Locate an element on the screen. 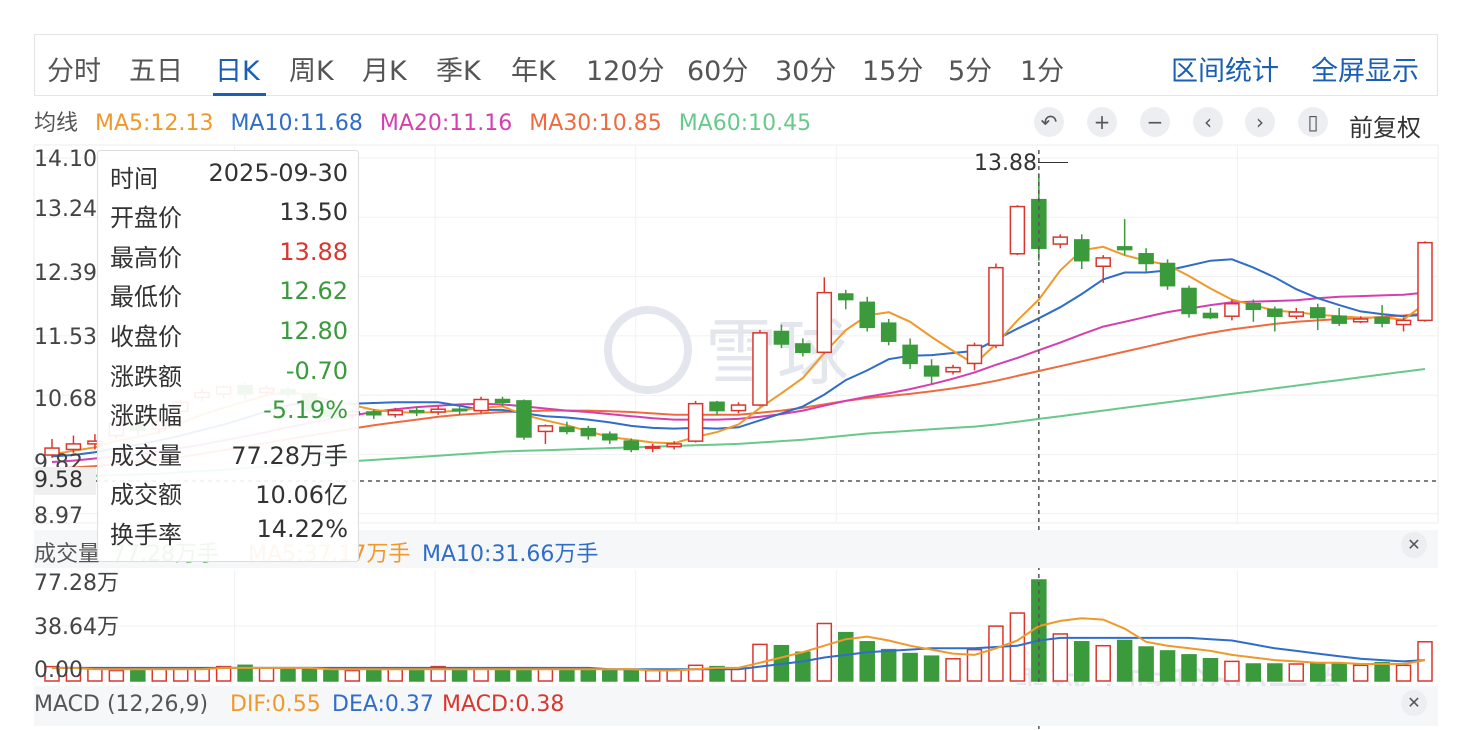 The image size is (1457, 730). zoom-in-icon: + is located at coordinates (1102, 122).